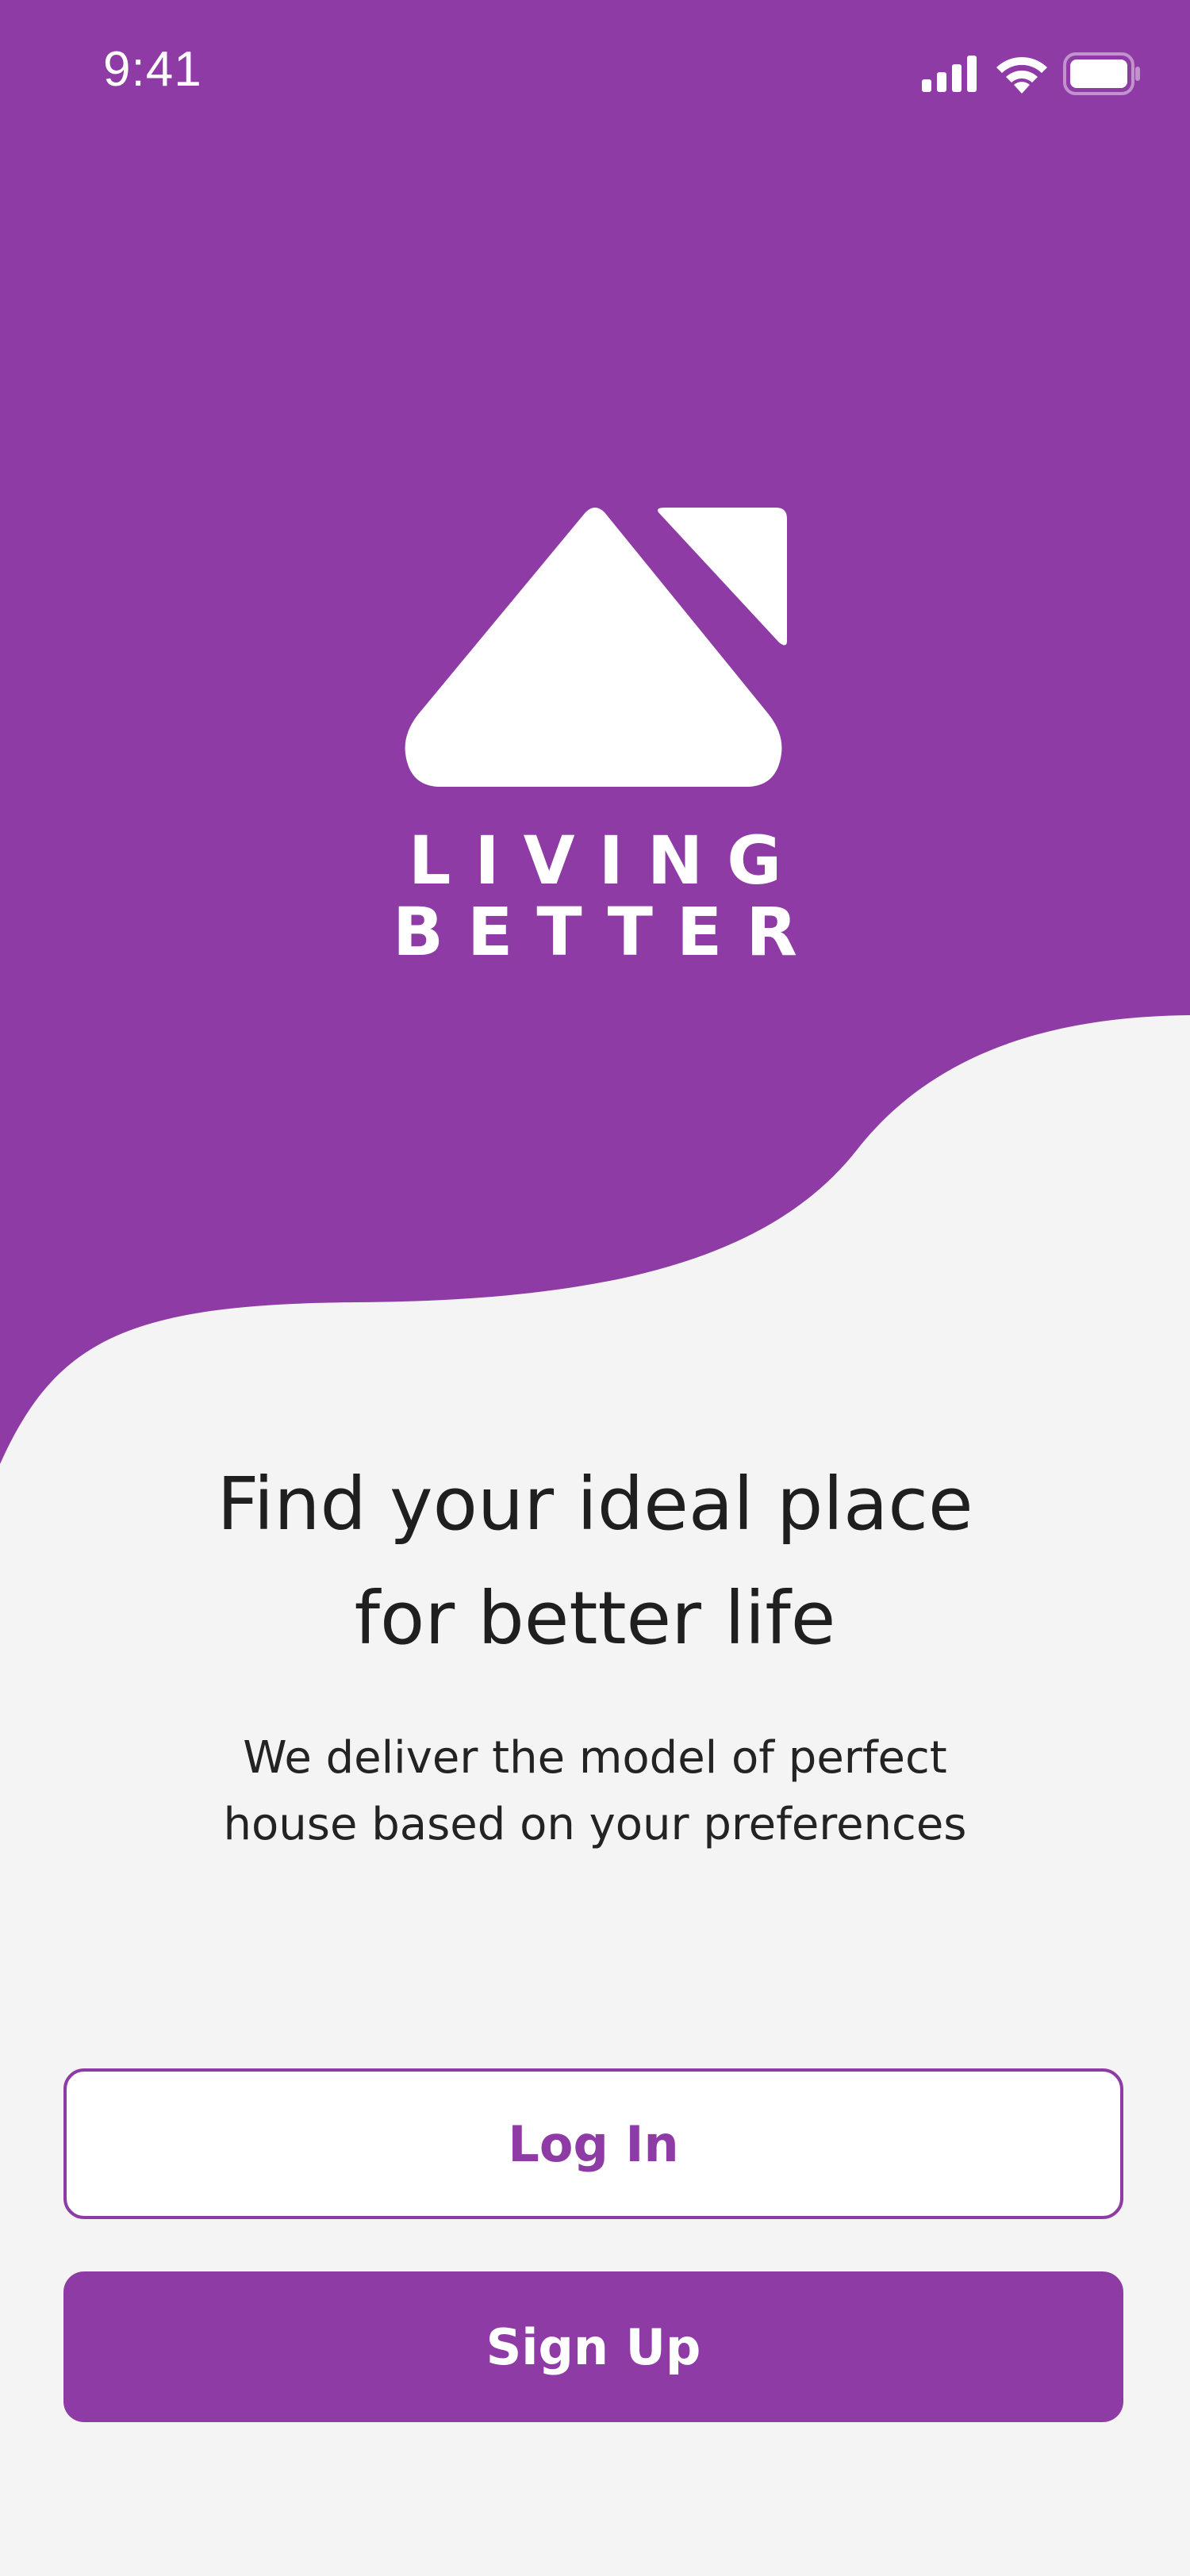  What do you see at coordinates (595, 72) in the screenshot?
I see `status-bar: 9:41` at bounding box center [595, 72].